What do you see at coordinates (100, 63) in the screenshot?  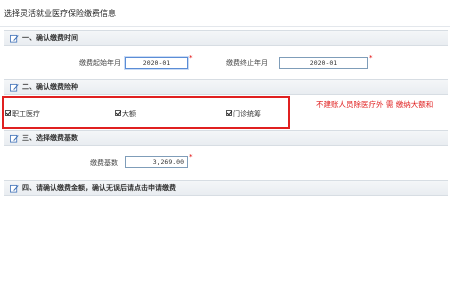 I see `start-month-label: 缴费起始年月` at bounding box center [100, 63].